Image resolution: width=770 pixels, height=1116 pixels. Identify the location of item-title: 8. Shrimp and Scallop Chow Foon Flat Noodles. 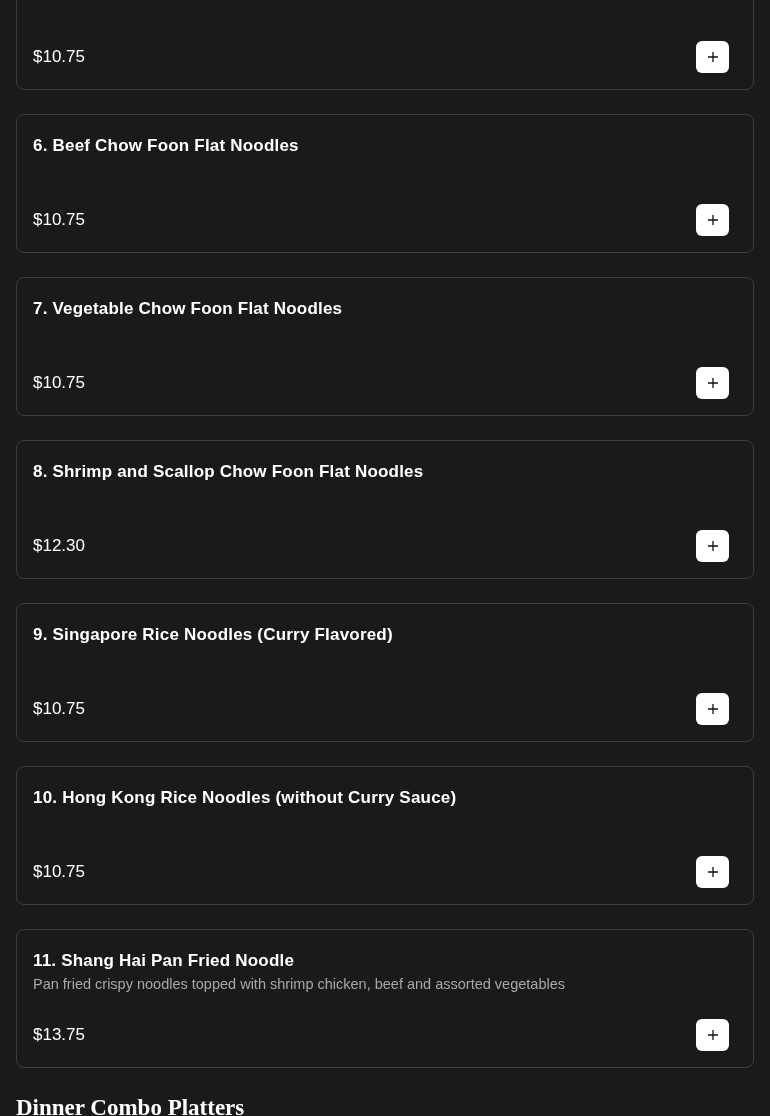
(228, 472).